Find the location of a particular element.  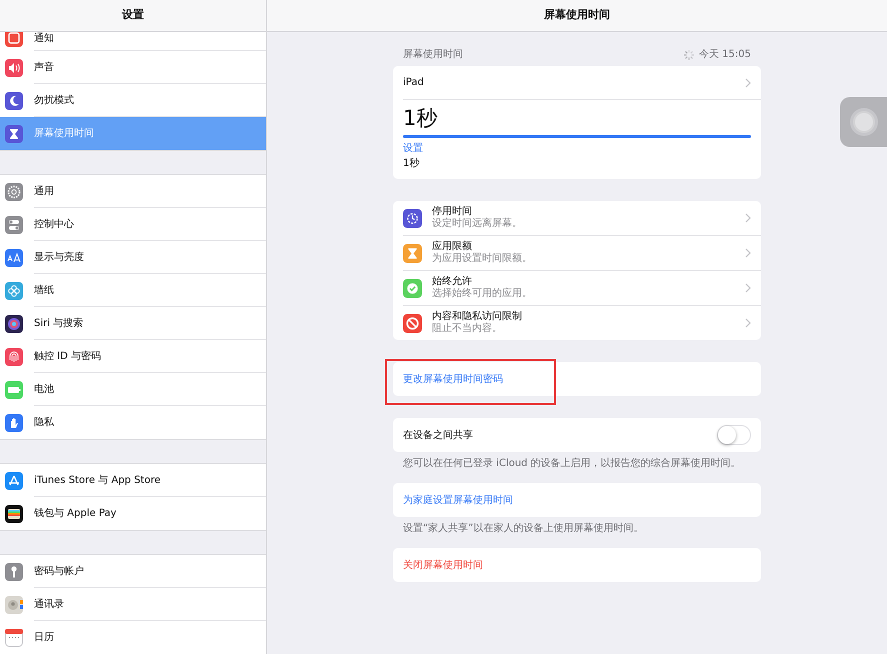

sidebar-item: 电池 is located at coordinates (133, 389).